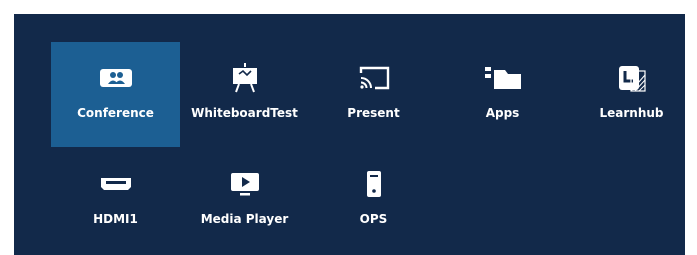  Describe the element at coordinates (116, 78) in the screenshot. I see `conference-icon` at that location.